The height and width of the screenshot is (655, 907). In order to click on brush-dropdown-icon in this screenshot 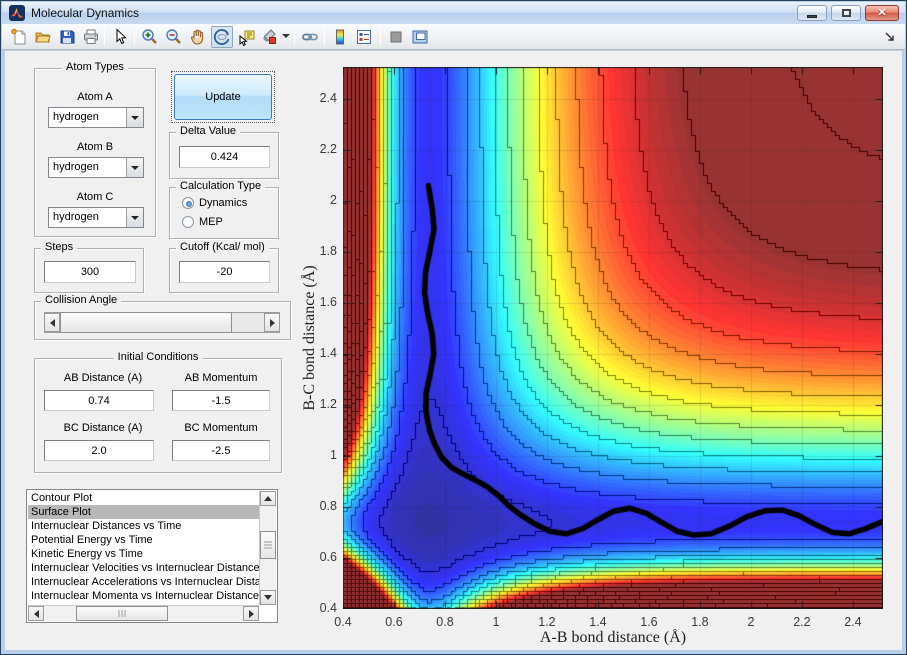, I will do `click(286, 36)`.